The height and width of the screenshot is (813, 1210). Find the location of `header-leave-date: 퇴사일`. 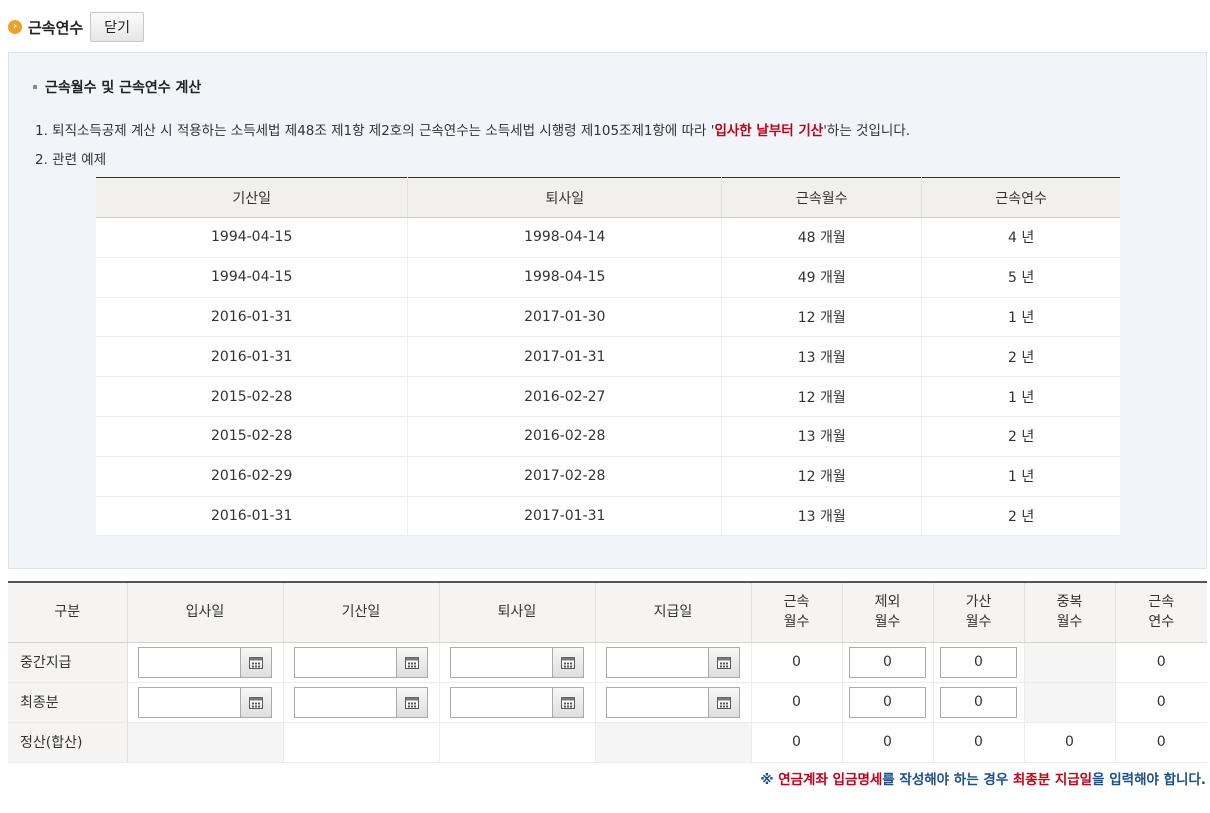

header-leave-date: 퇴사일 is located at coordinates (517, 612).